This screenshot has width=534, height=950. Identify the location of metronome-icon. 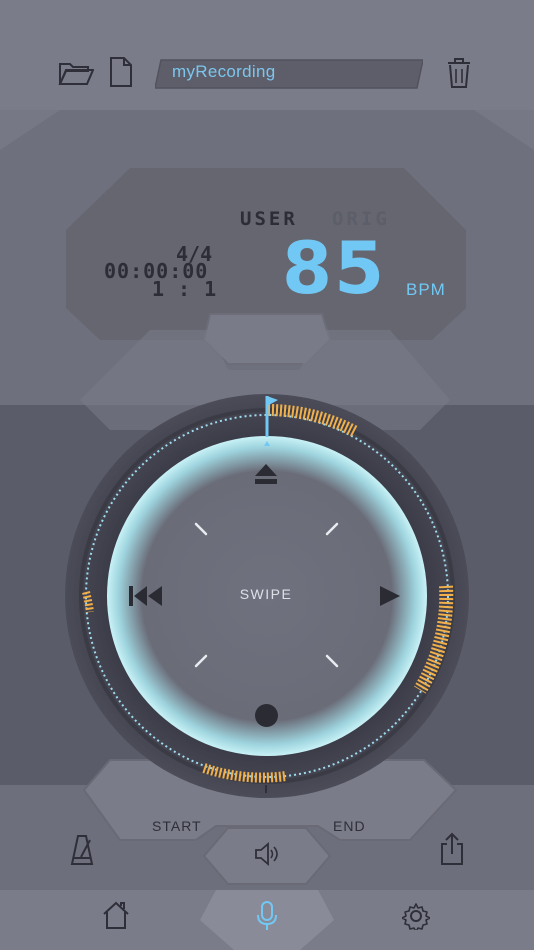
(82, 850).